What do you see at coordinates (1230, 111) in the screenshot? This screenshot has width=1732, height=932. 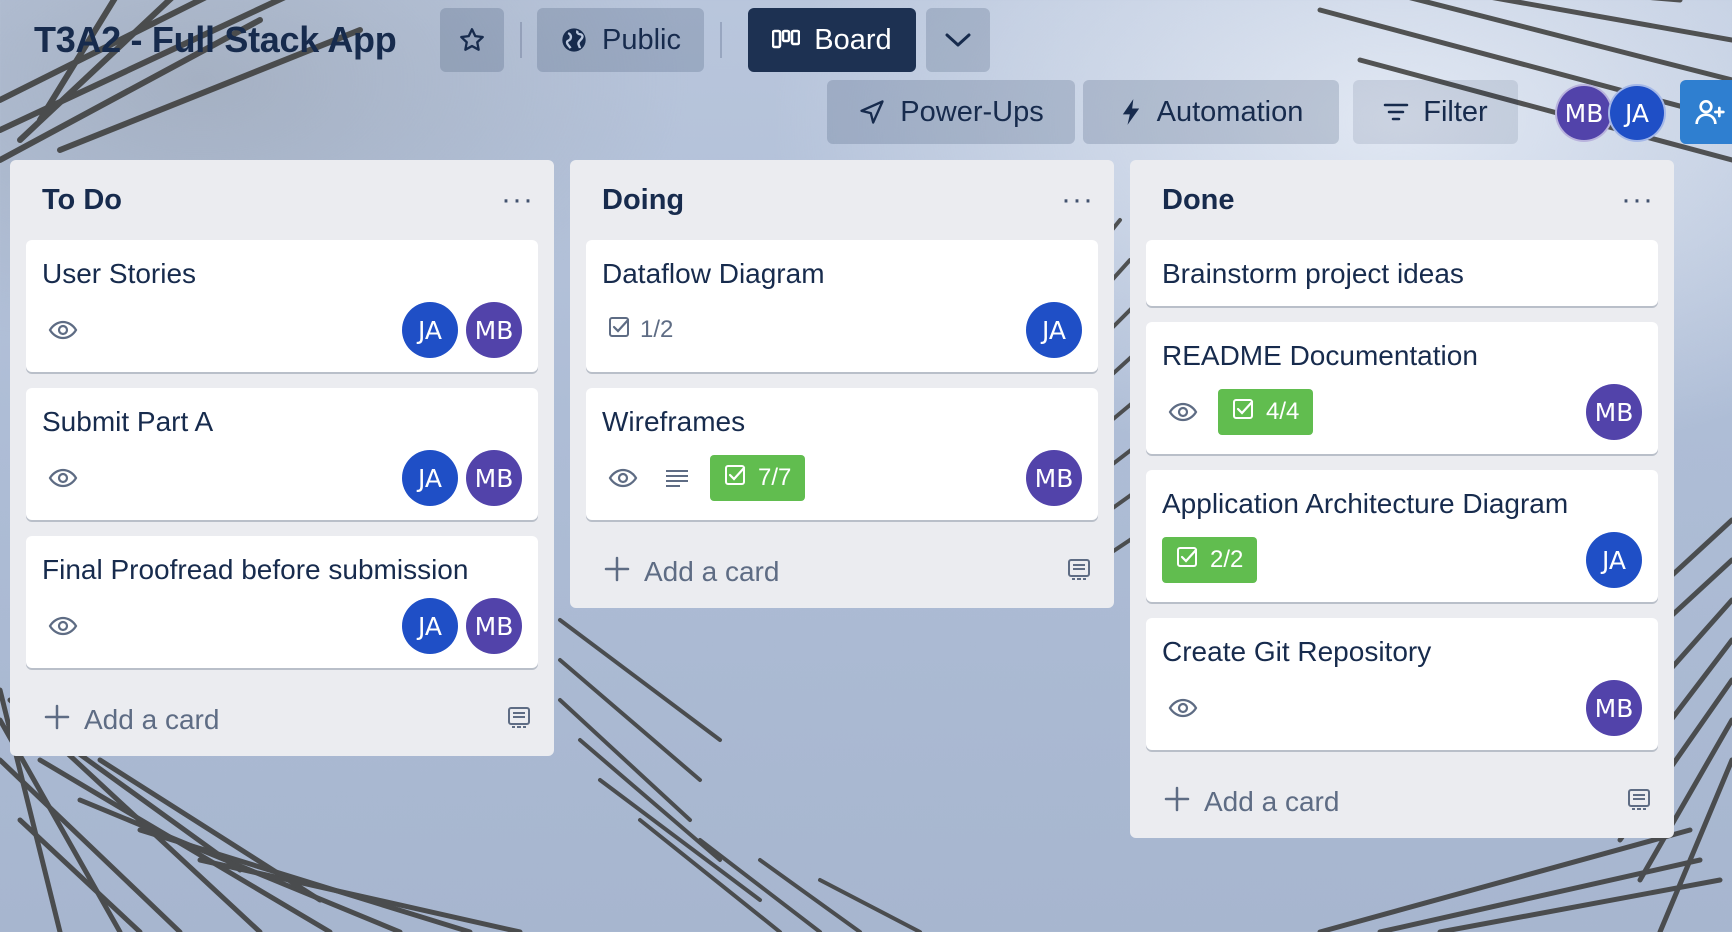 I see `automation-label: Automation` at bounding box center [1230, 111].